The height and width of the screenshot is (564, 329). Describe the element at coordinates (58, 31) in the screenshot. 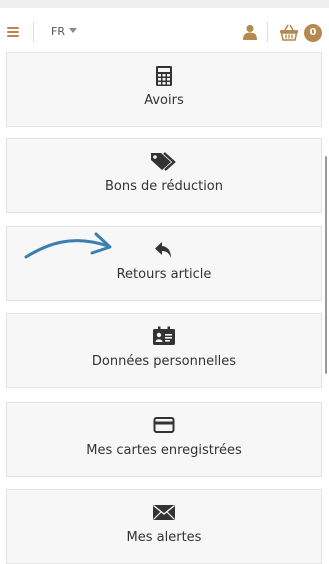

I see `language-selector: FR` at that location.